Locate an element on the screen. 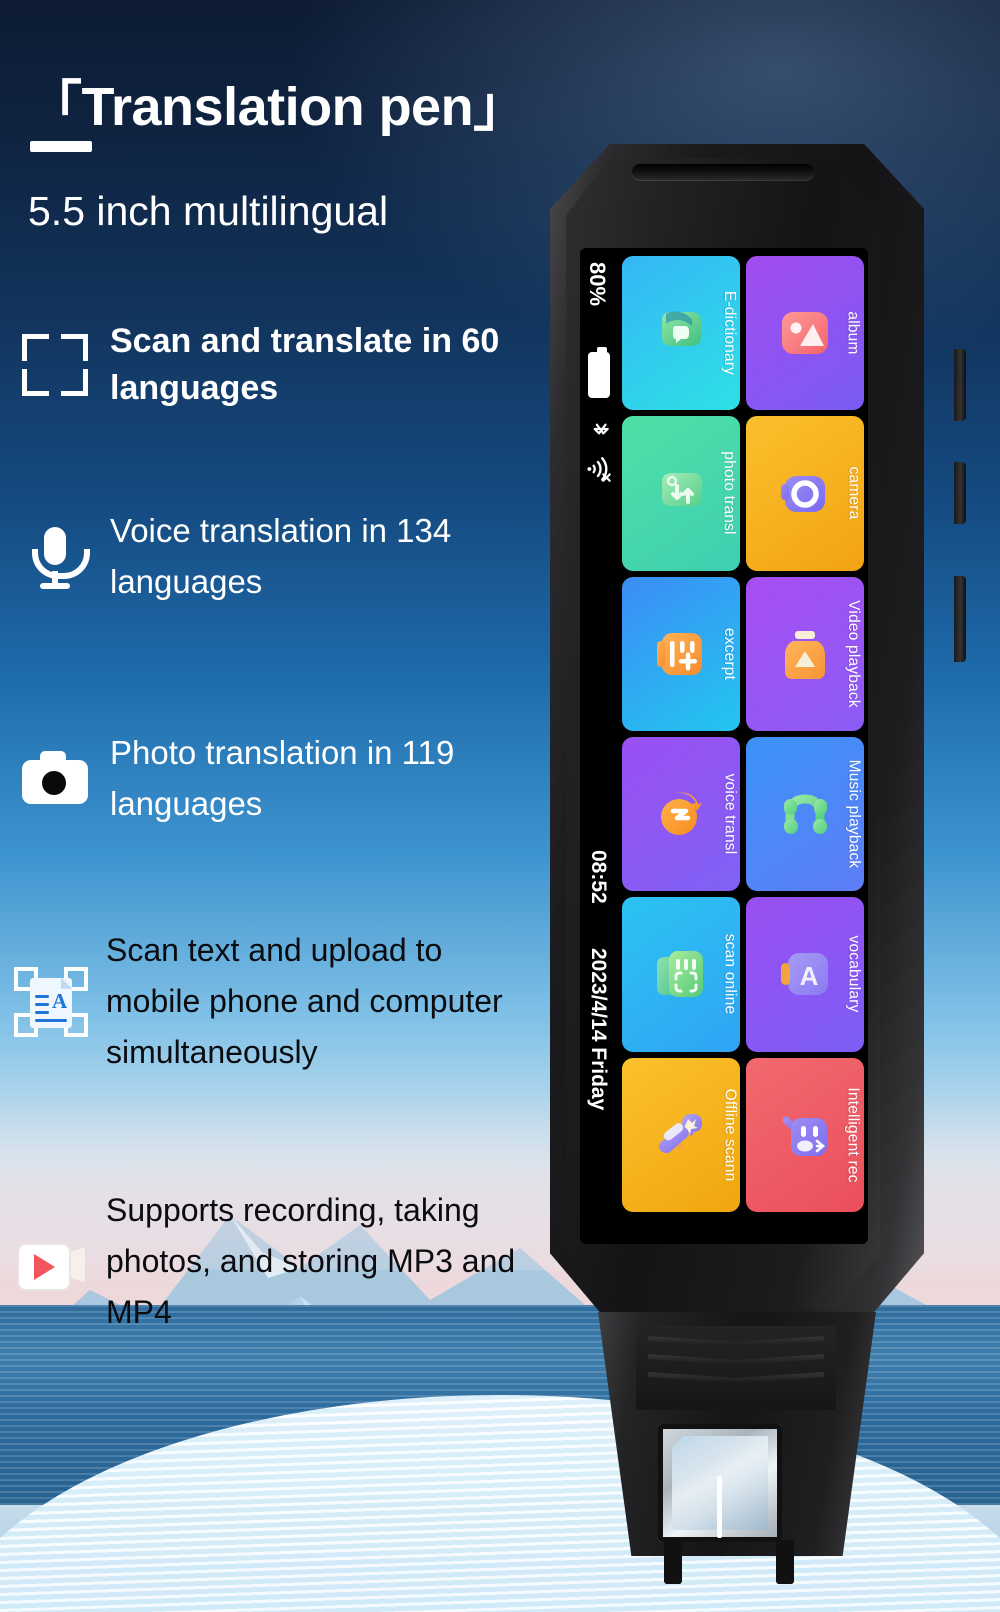 The width and height of the screenshot is (1000, 1612). app-tile-e-dictionary: E-dictionary is located at coordinates (681, 333).